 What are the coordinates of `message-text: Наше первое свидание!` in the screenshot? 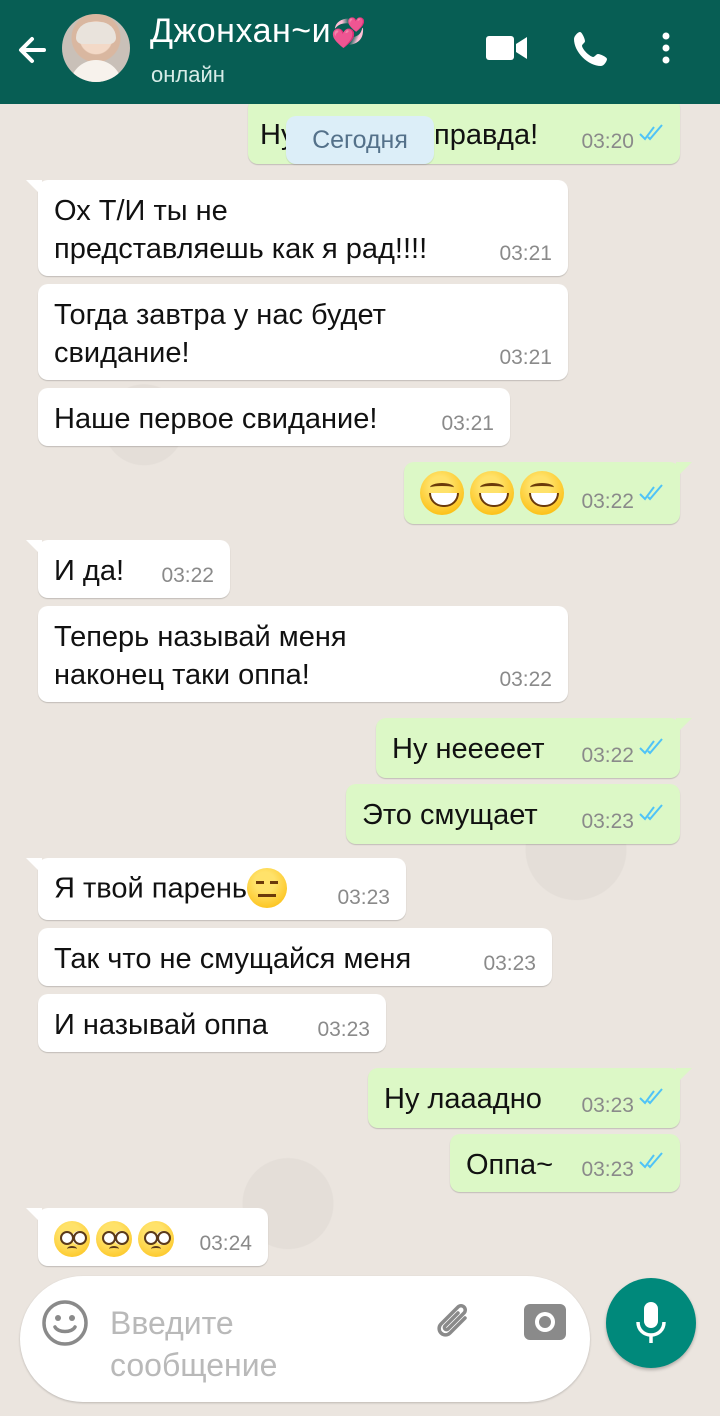 It's located at (216, 419).